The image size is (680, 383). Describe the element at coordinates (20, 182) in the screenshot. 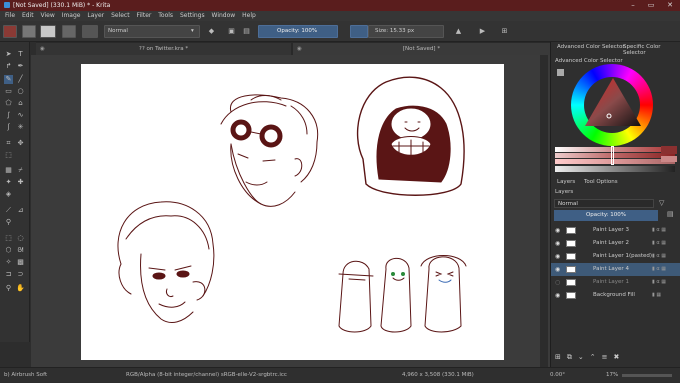

I see `smart-patch-icon: ✚` at that location.